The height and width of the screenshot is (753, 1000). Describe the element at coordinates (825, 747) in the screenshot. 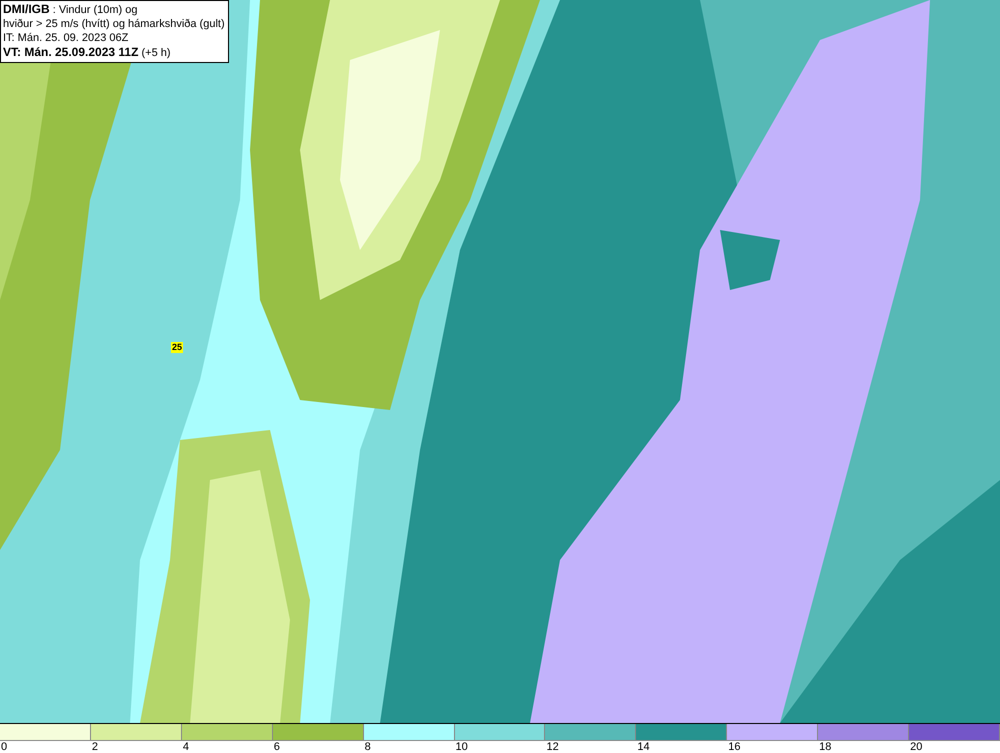

I see `legend-tick-label: 18` at that location.